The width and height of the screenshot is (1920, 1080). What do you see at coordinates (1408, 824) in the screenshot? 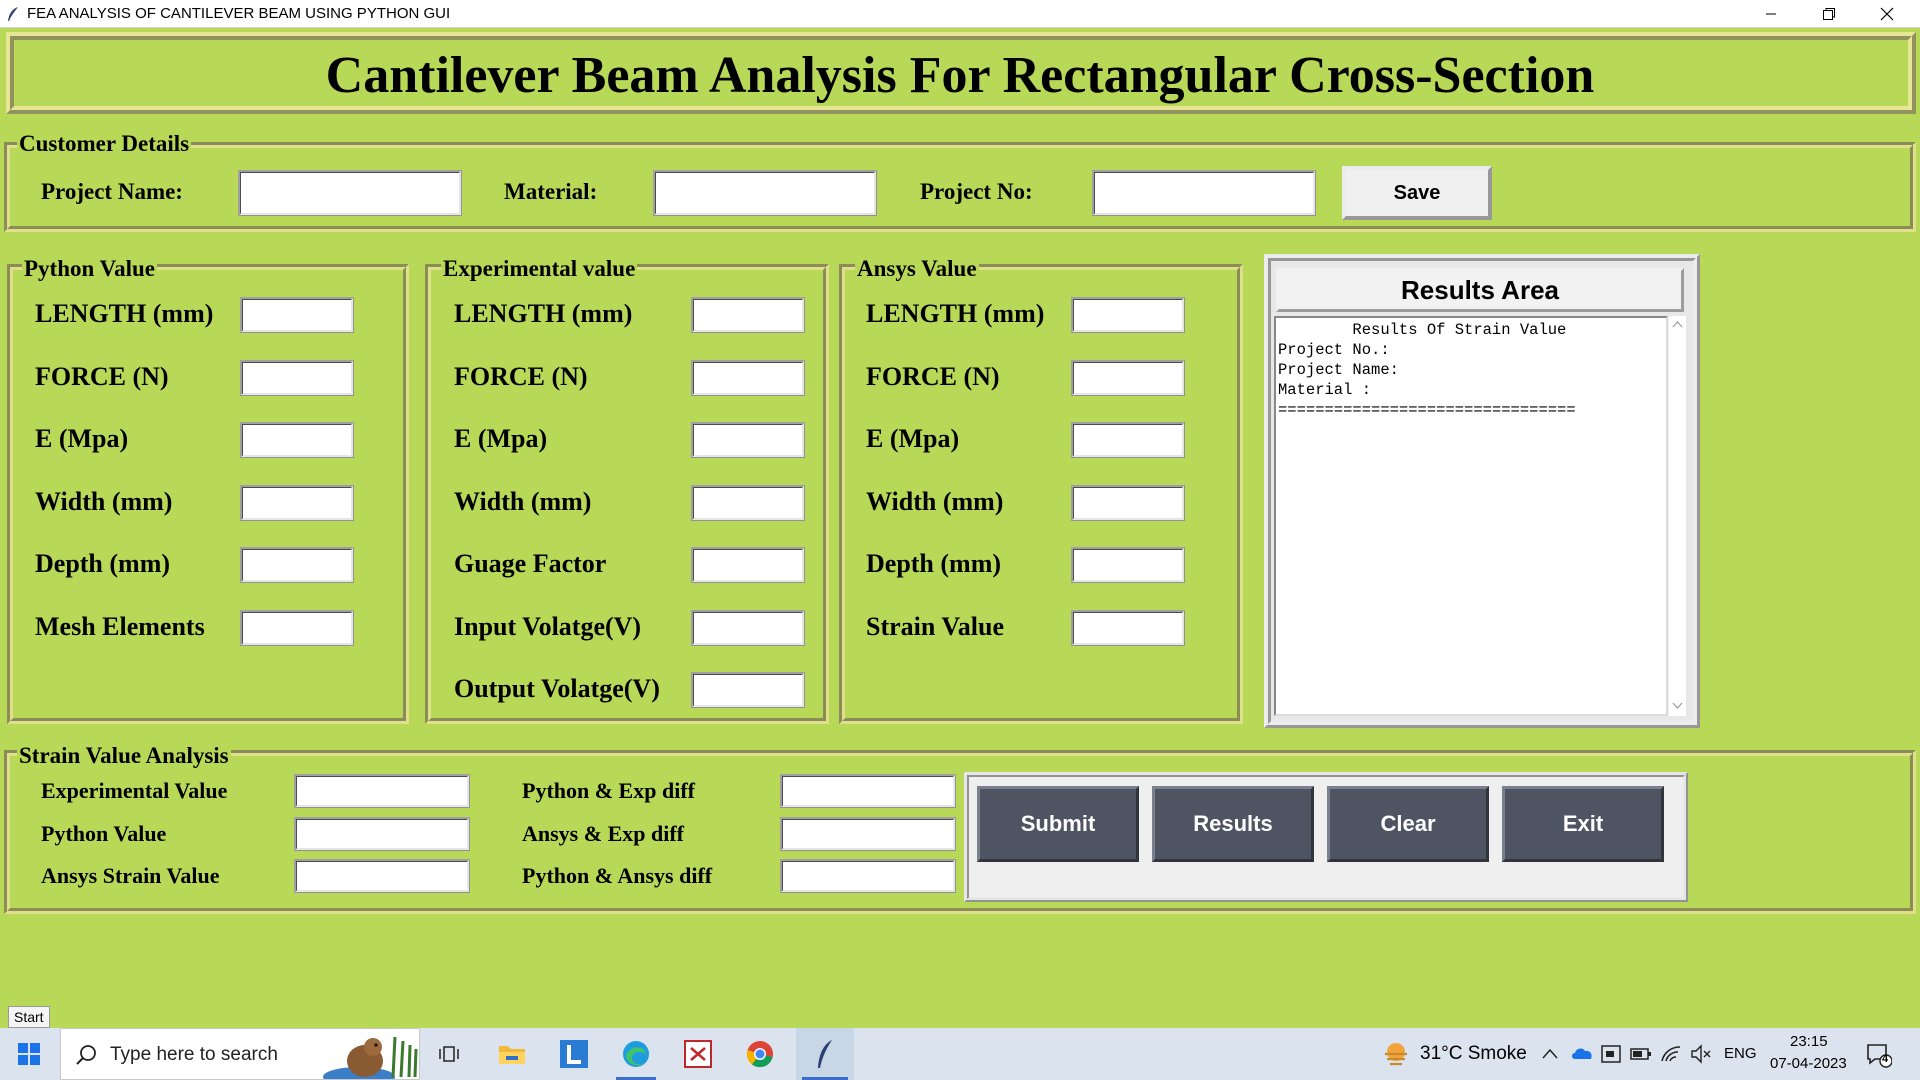
I see `clear-button: Clear` at bounding box center [1408, 824].